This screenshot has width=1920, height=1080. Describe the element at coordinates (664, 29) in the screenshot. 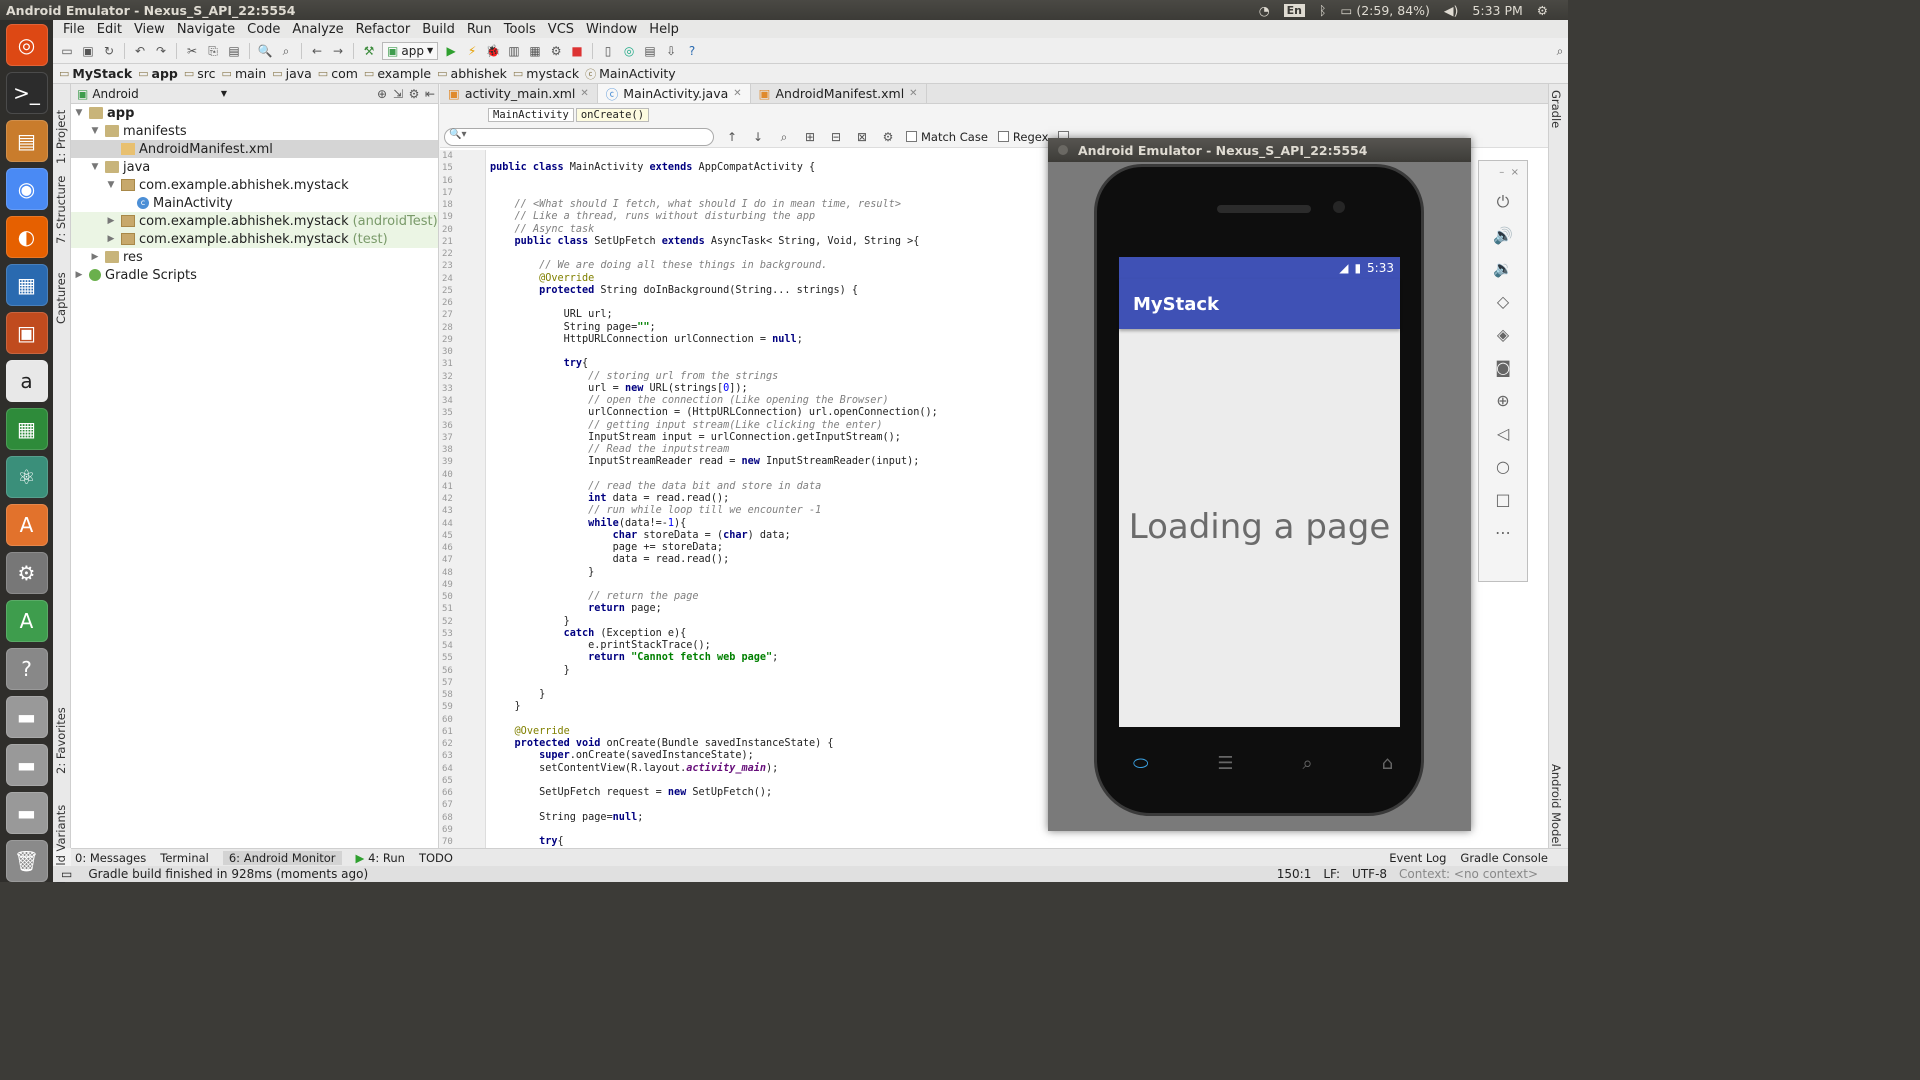

I see `menu-help: Help` at that location.